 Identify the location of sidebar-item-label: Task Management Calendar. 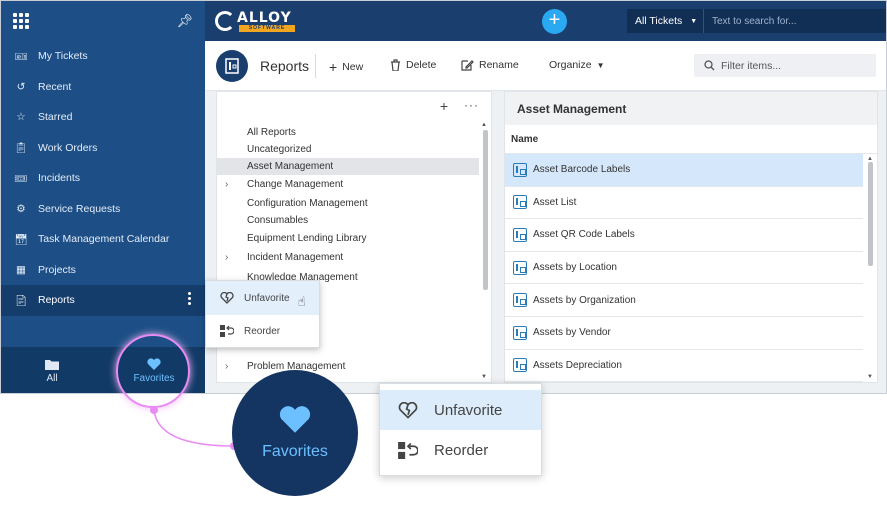
(104, 239).